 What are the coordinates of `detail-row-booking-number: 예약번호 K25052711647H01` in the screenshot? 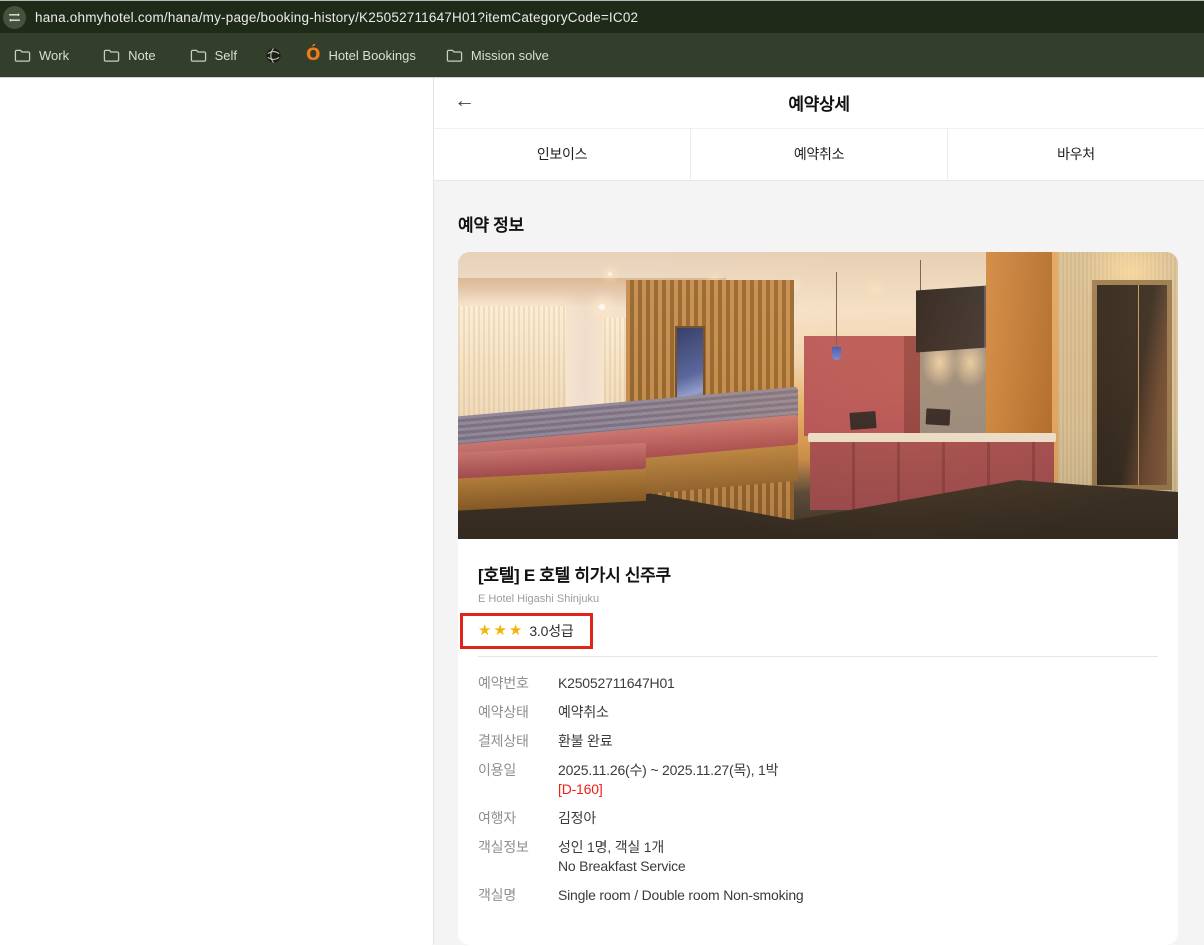 It's located at (818, 683).